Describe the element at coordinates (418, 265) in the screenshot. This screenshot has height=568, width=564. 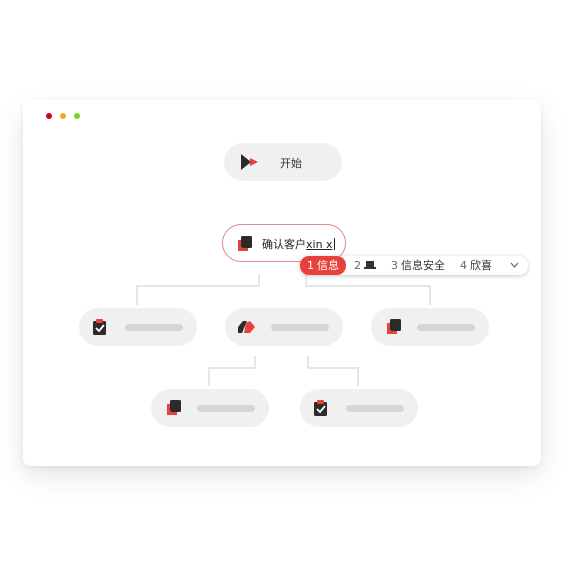
I see `ime-candidate-3: 3 信息安全` at that location.